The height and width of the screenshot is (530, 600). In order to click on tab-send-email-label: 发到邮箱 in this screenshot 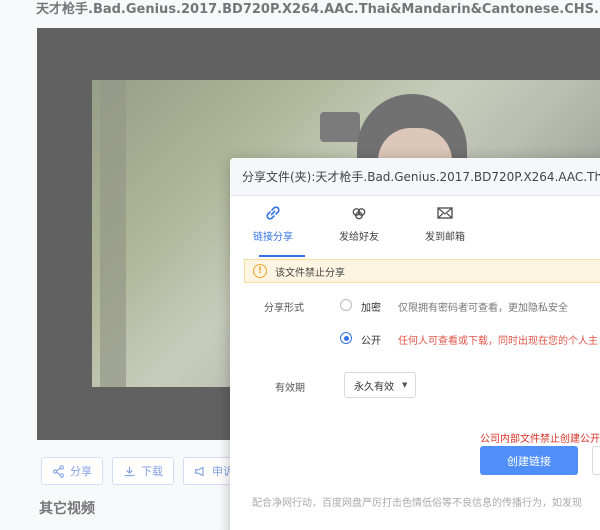, I will do `click(445, 237)`.